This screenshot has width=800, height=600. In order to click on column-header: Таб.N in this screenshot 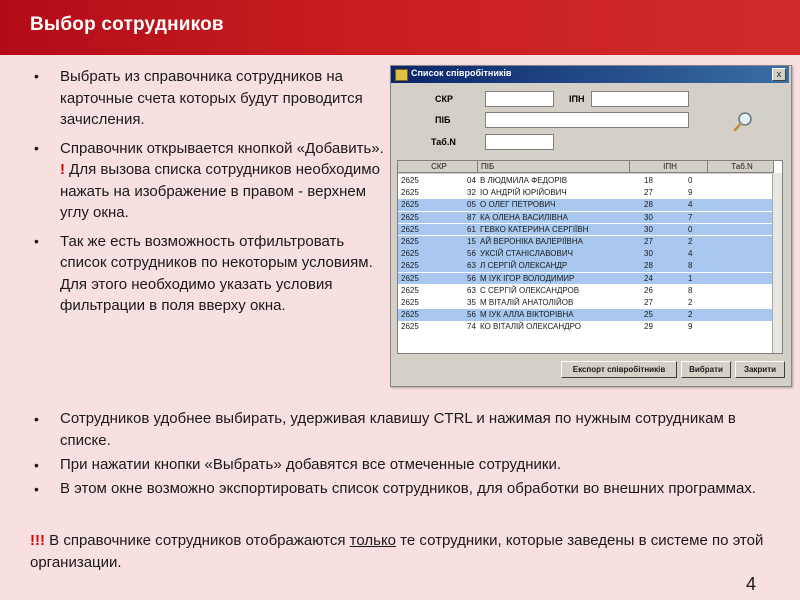, I will do `click(741, 167)`.